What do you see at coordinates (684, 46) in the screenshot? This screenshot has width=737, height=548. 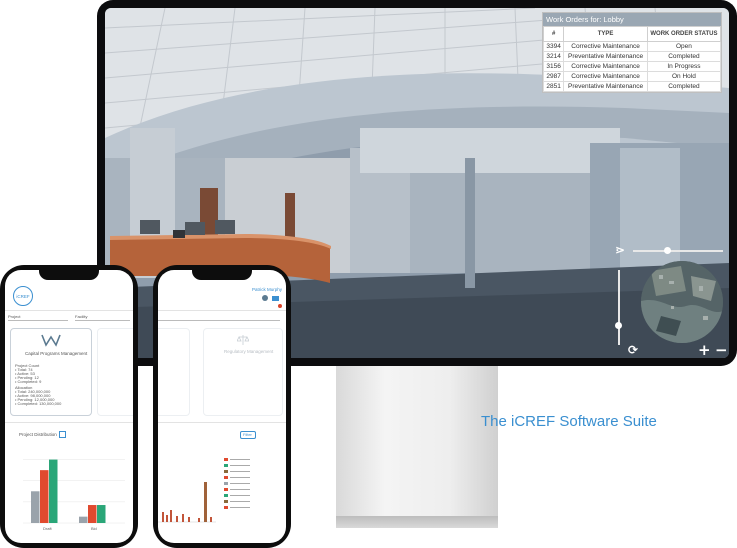 I see `work-order-status: Open` at bounding box center [684, 46].